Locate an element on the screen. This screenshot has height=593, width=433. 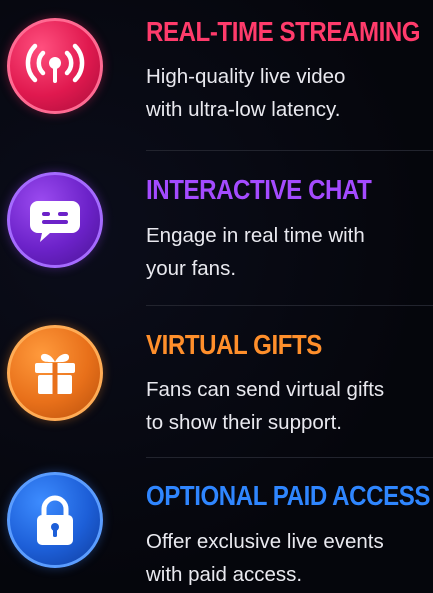
feature-description-line: to show their support. is located at coordinates (244, 422).